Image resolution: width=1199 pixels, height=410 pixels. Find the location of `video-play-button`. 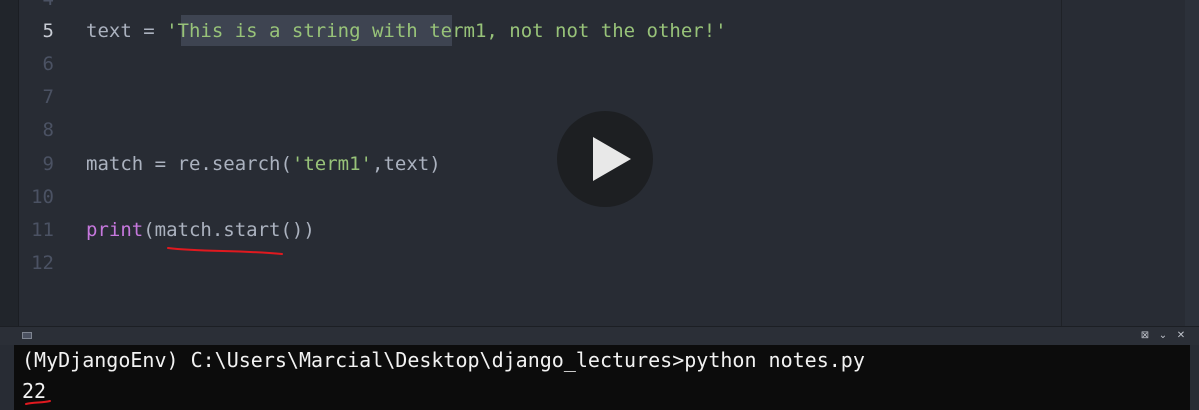

video-play-button is located at coordinates (605, 159).